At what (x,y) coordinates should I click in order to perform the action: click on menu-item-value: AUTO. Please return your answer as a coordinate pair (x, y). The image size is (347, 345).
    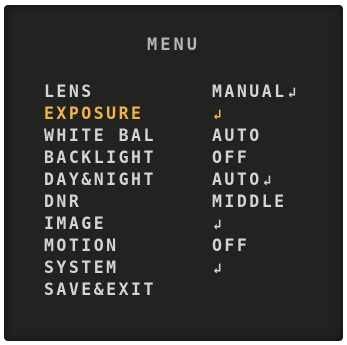
    Looking at the image, I should click on (237, 135).